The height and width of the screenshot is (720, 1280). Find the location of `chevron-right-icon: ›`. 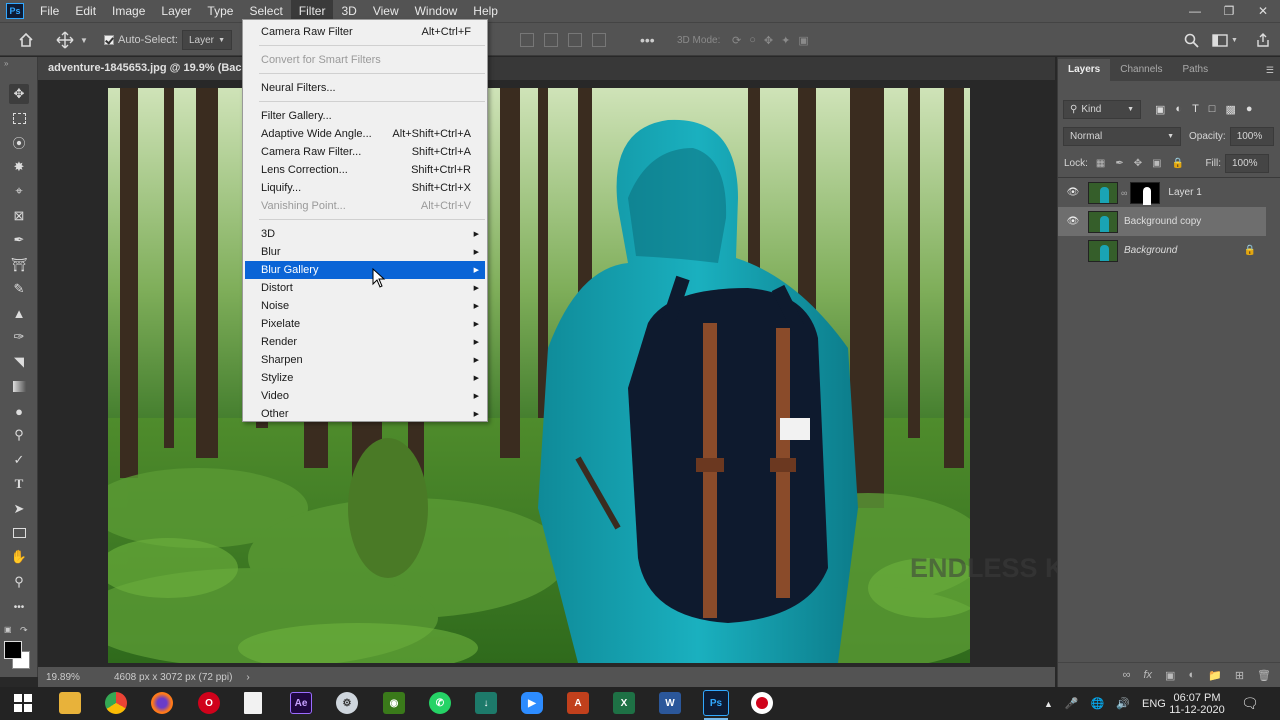

chevron-right-icon: › is located at coordinates (247, 677).